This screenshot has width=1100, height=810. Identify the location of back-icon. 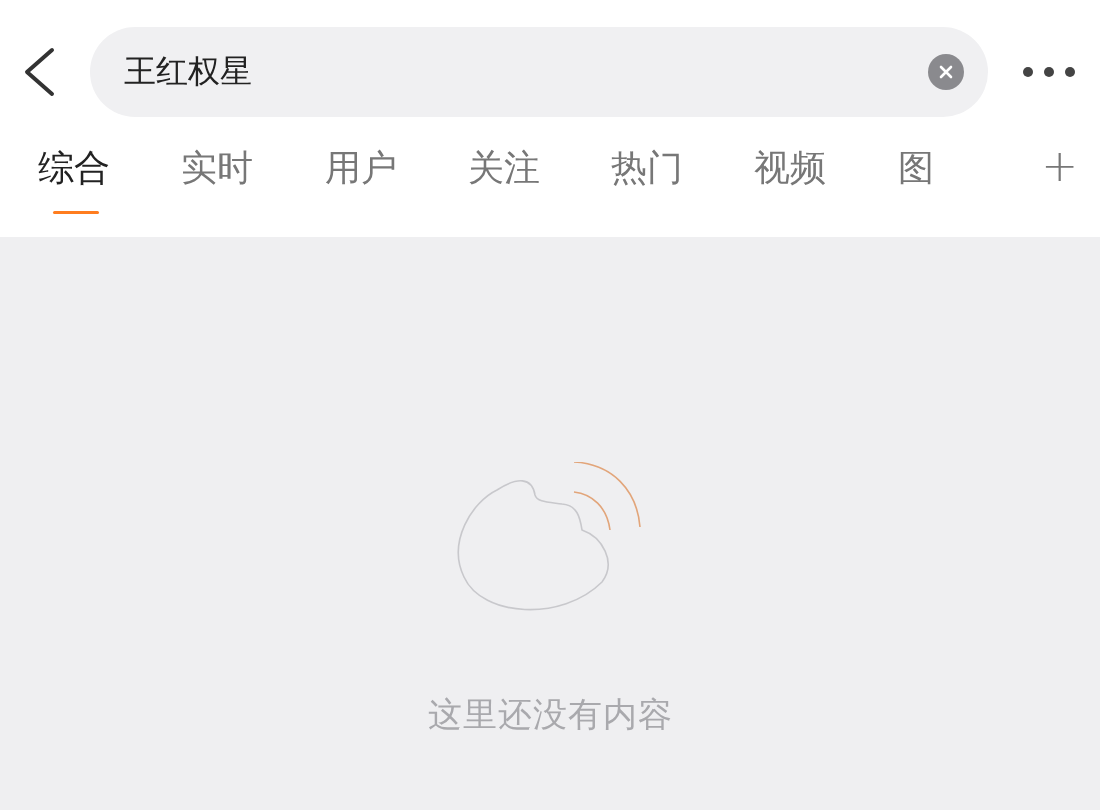
(39, 72).